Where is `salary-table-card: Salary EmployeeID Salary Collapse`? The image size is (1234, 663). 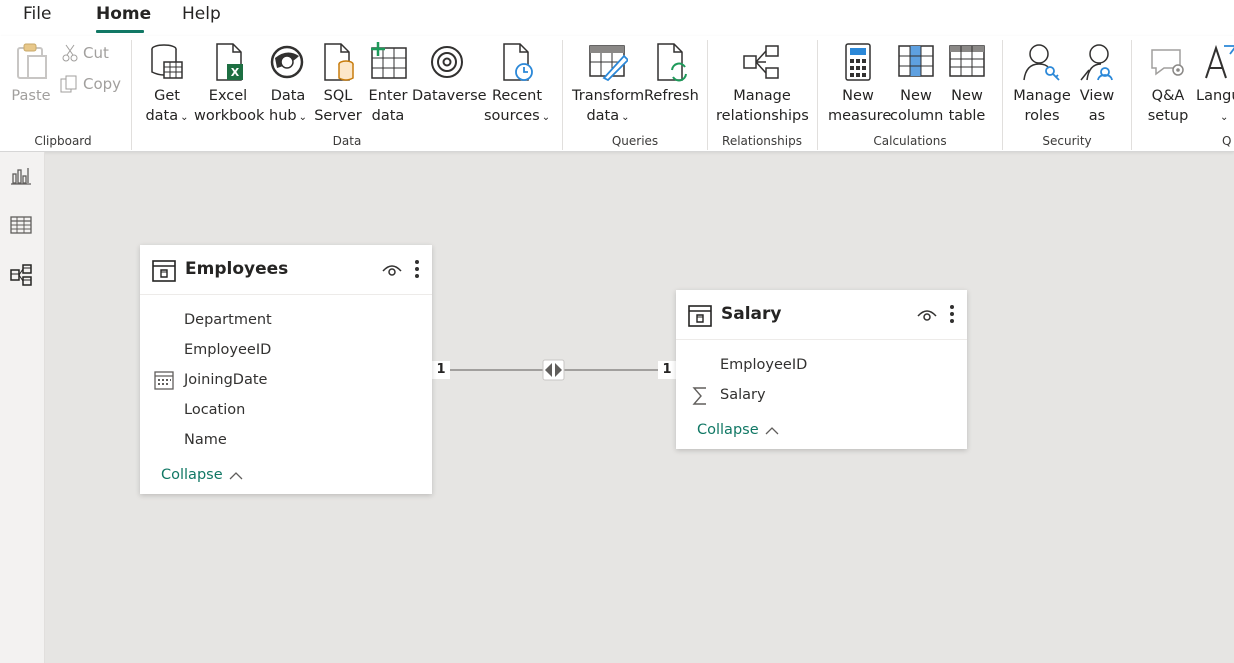 salary-table-card: Salary EmployeeID Salary Collapse is located at coordinates (821, 369).